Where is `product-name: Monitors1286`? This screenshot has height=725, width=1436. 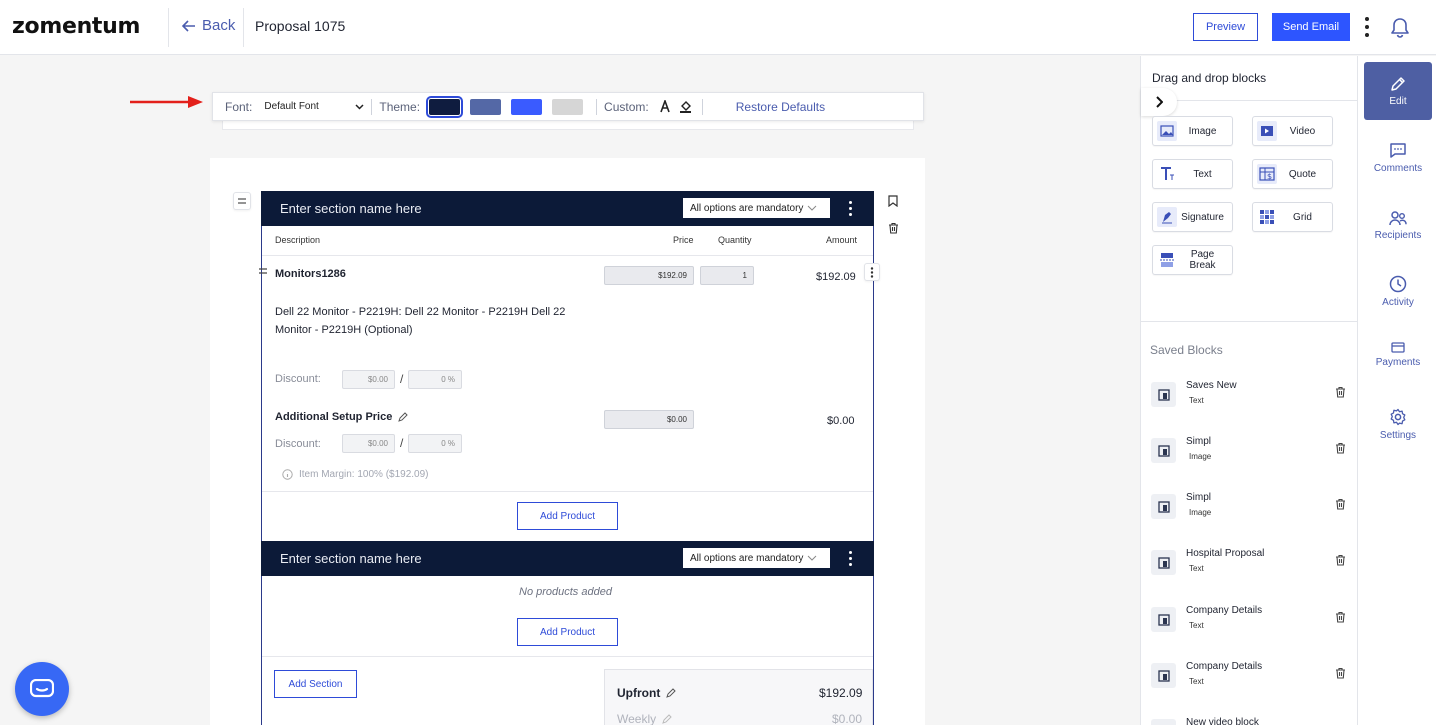 product-name: Monitors1286 is located at coordinates (310, 274).